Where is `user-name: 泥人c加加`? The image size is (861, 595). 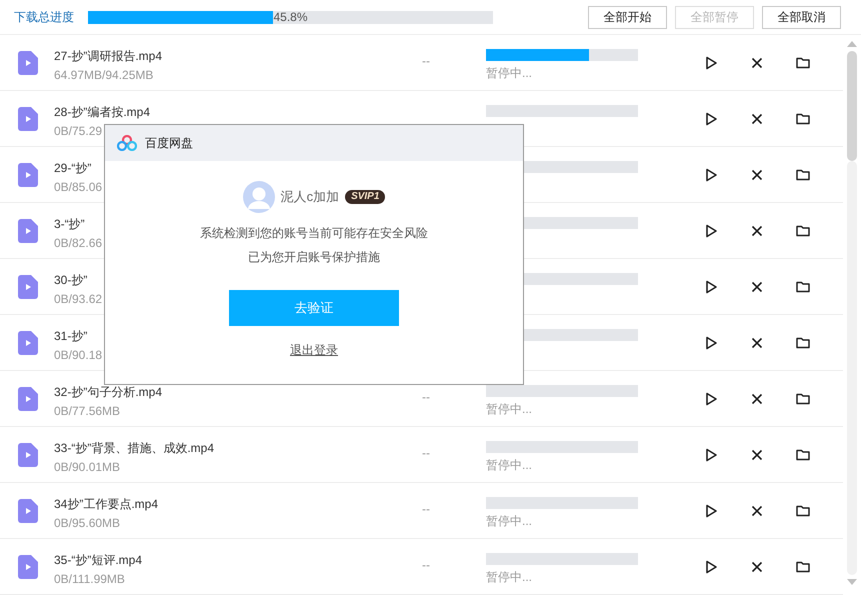
user-name: 泥人c加加 is located at coordinates (310, 197).